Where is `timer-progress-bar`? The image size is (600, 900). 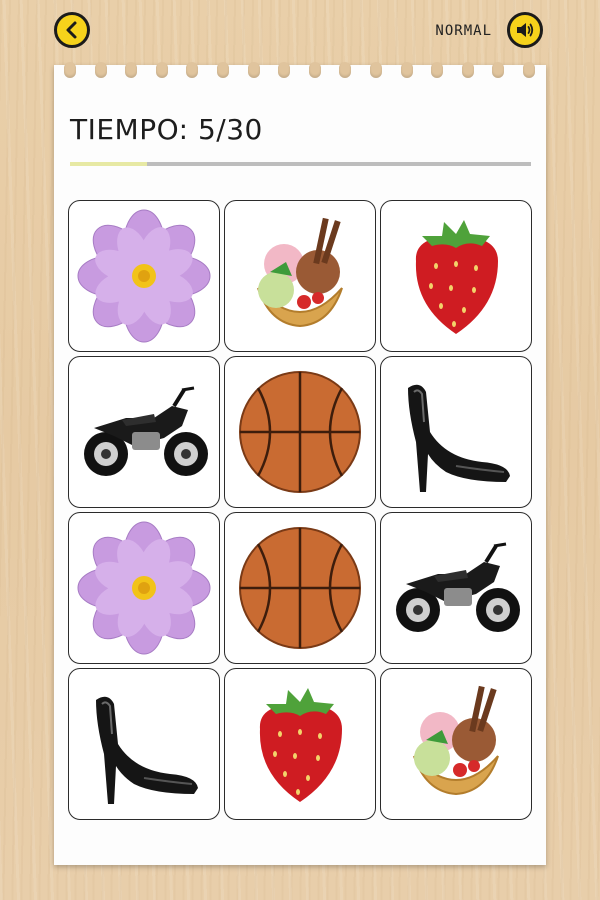 timer-progress-bar is located at coordinates (300, 164).